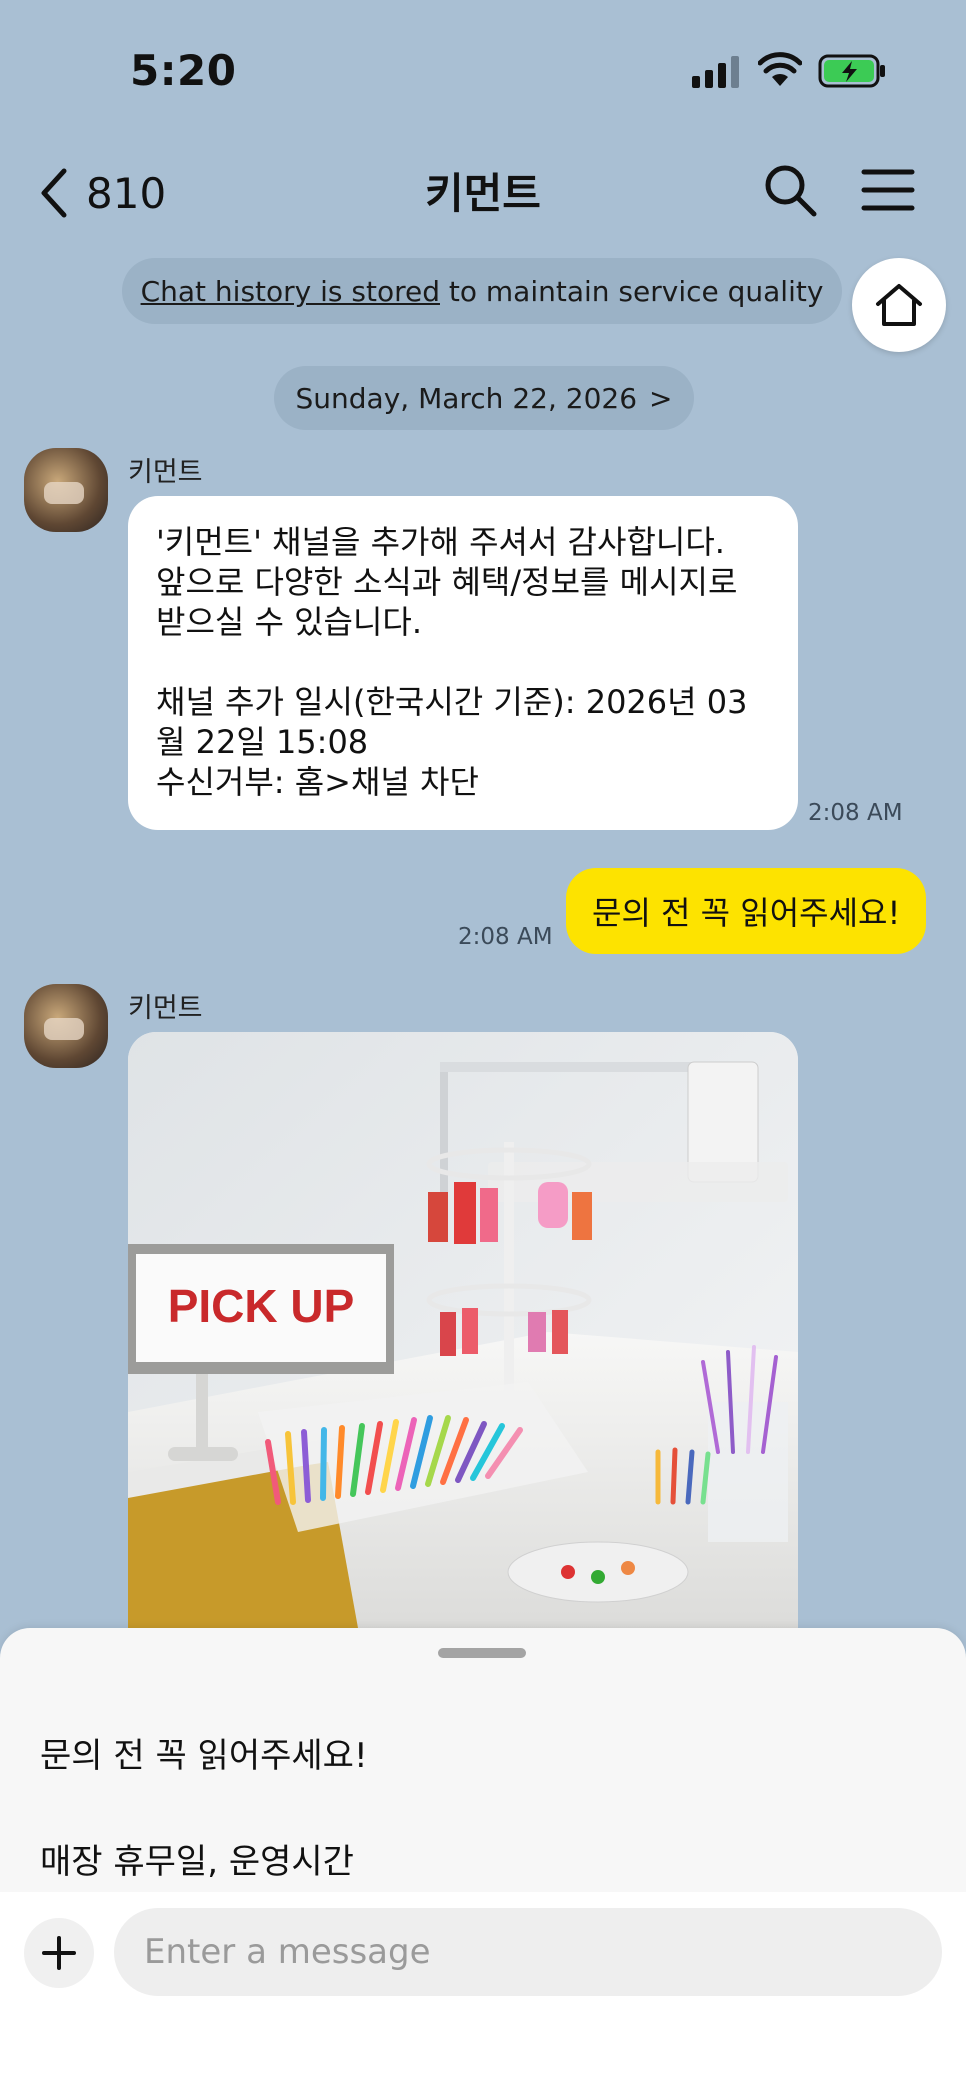 The height and width of the screenshot is (2094, 966). What do you see at coordinates (197, 1858) in the screenshot?
I see `quick-reply-item: 매장 휴무일, 운영시간` at bounding box center [197, 1858].